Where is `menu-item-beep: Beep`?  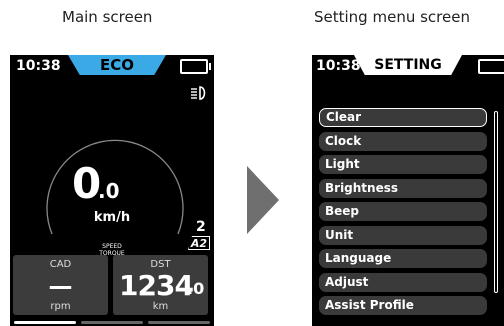
menu-item-beep: Beep is located at coordinates (403, 211).